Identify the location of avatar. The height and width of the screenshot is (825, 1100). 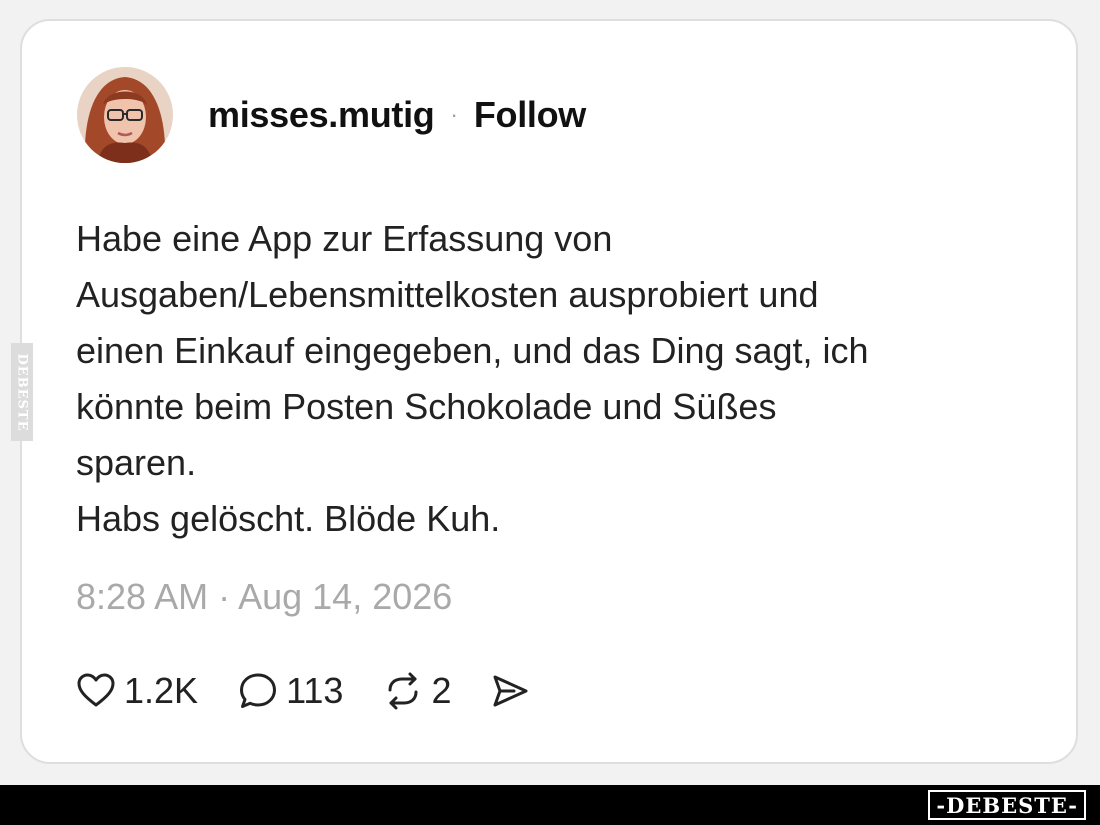
(125, 115).